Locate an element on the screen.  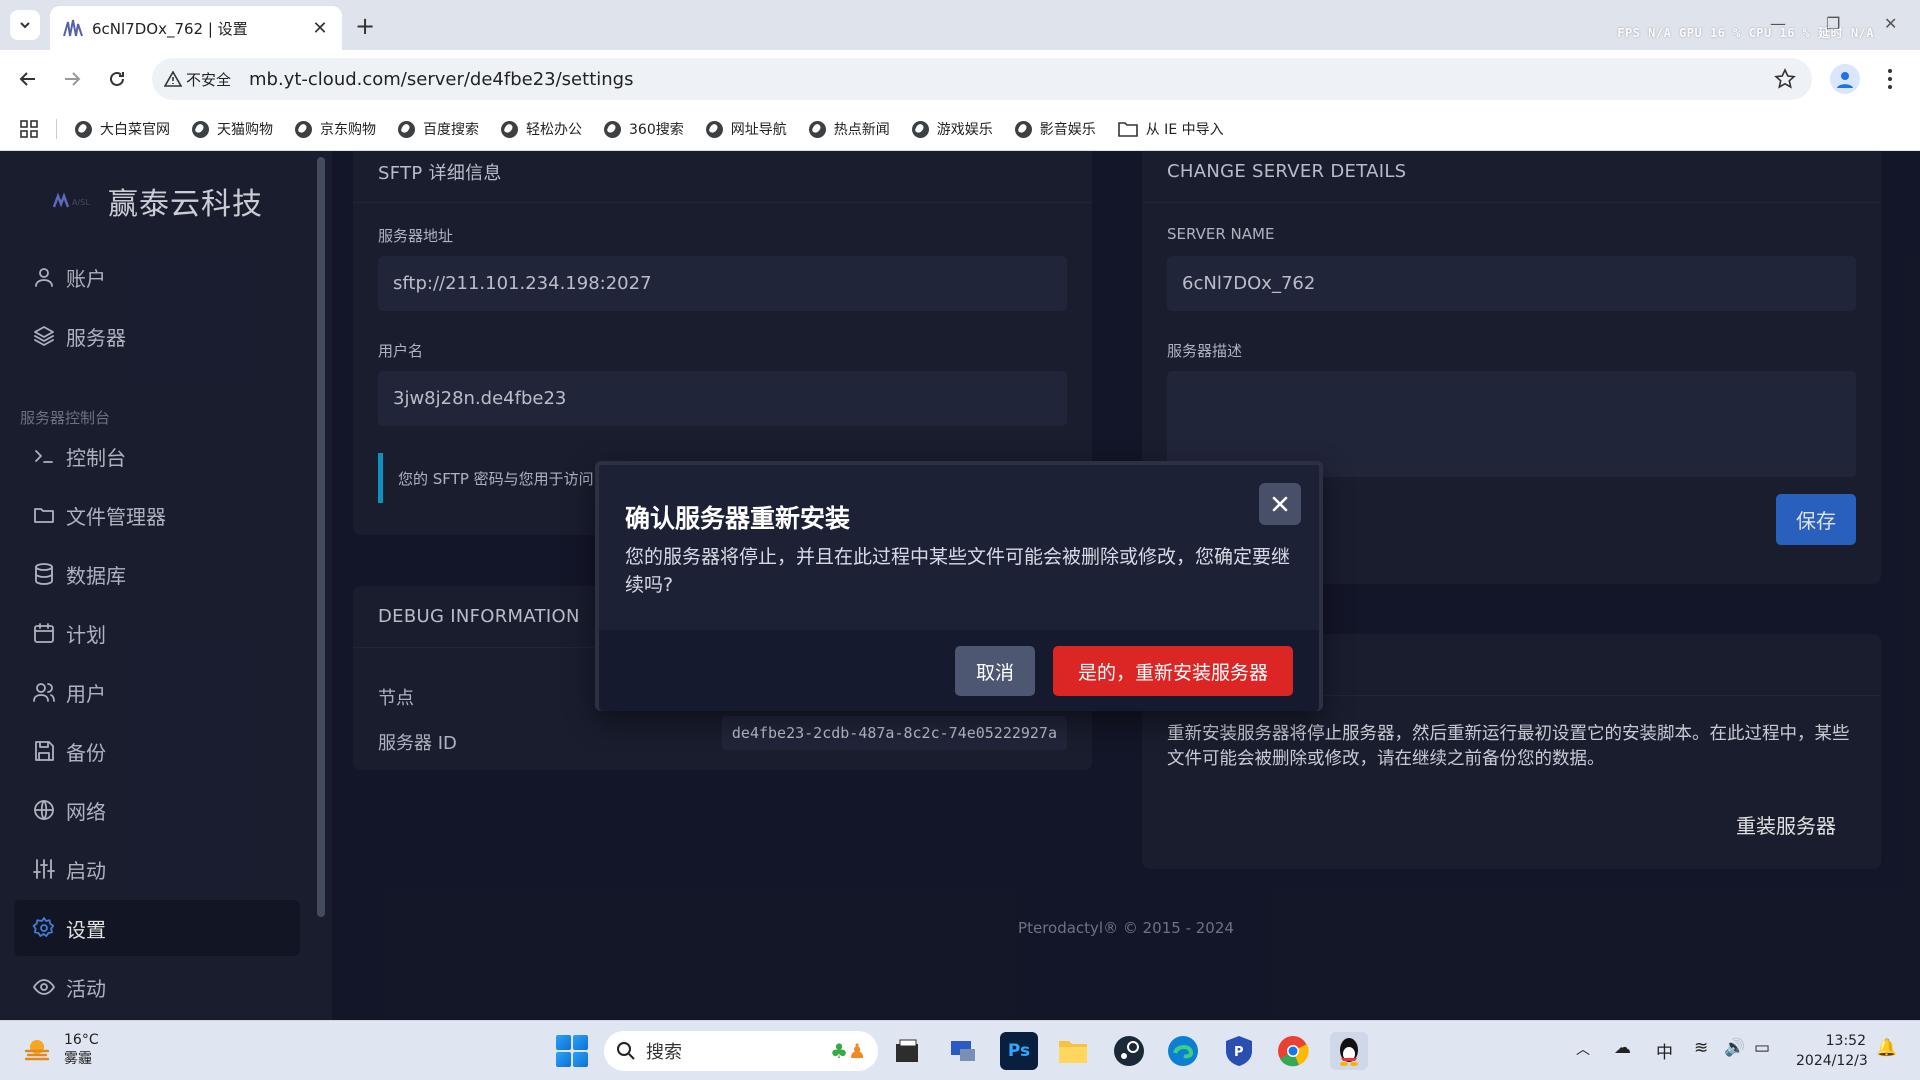
clock-date: 2024/12/3 is located at coordinates (1832, 1061).